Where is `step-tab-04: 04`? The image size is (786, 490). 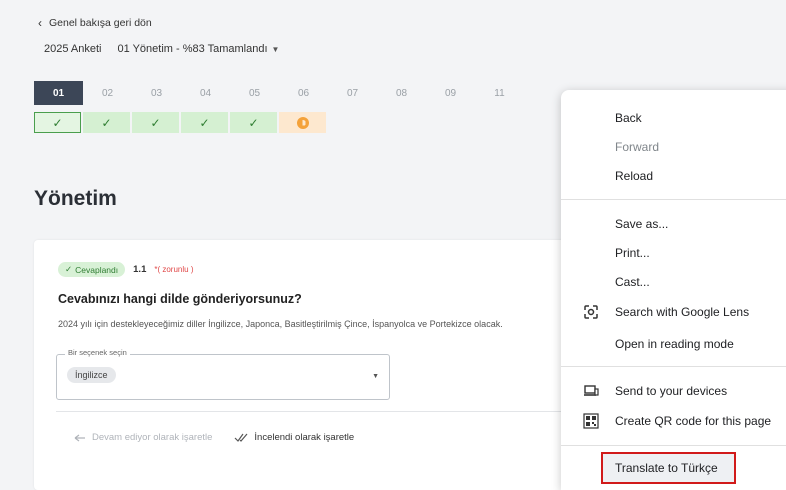 step-tab-04: 04 is located at coordinates (205, 93).